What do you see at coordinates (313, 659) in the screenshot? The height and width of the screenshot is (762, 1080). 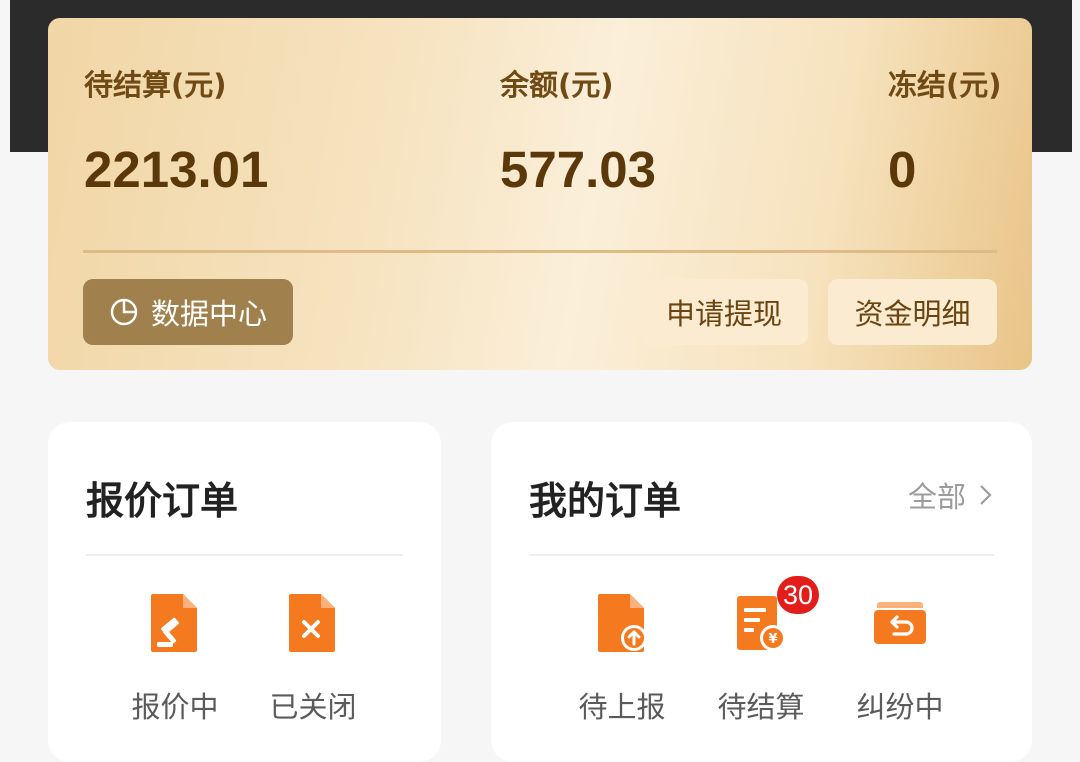 I see `closed-entry: 已关闭` at bounding box center [313, 659].